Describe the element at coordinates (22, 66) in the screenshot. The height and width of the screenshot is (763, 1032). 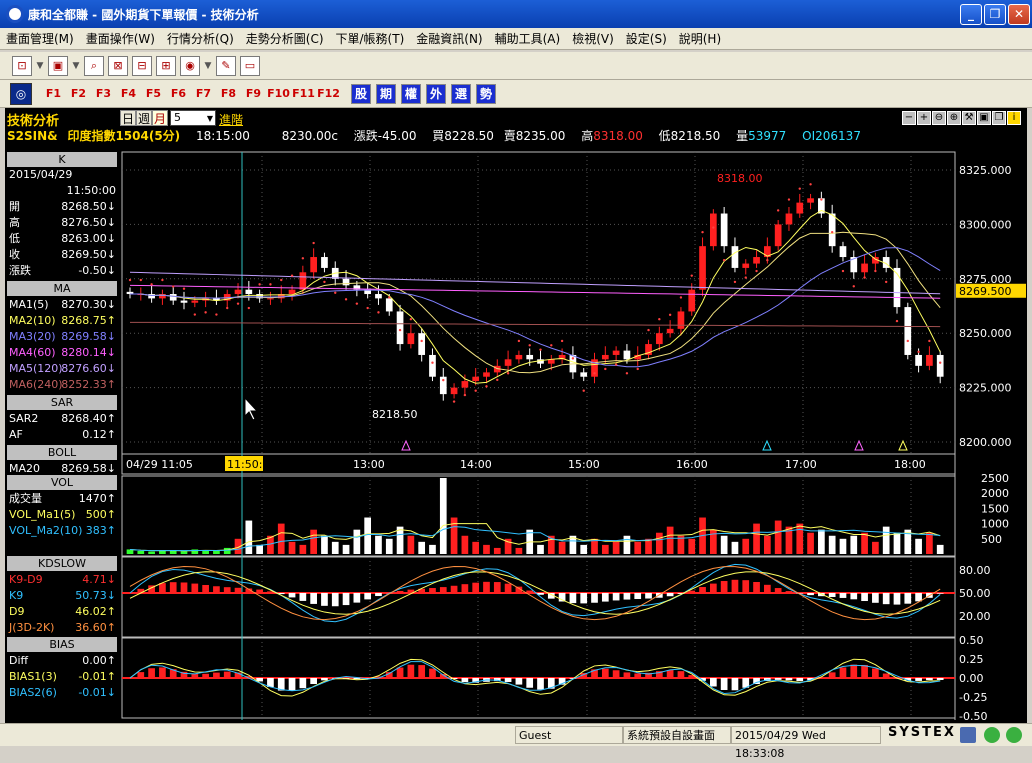
I see `layout-icon: ⊡` at that location.